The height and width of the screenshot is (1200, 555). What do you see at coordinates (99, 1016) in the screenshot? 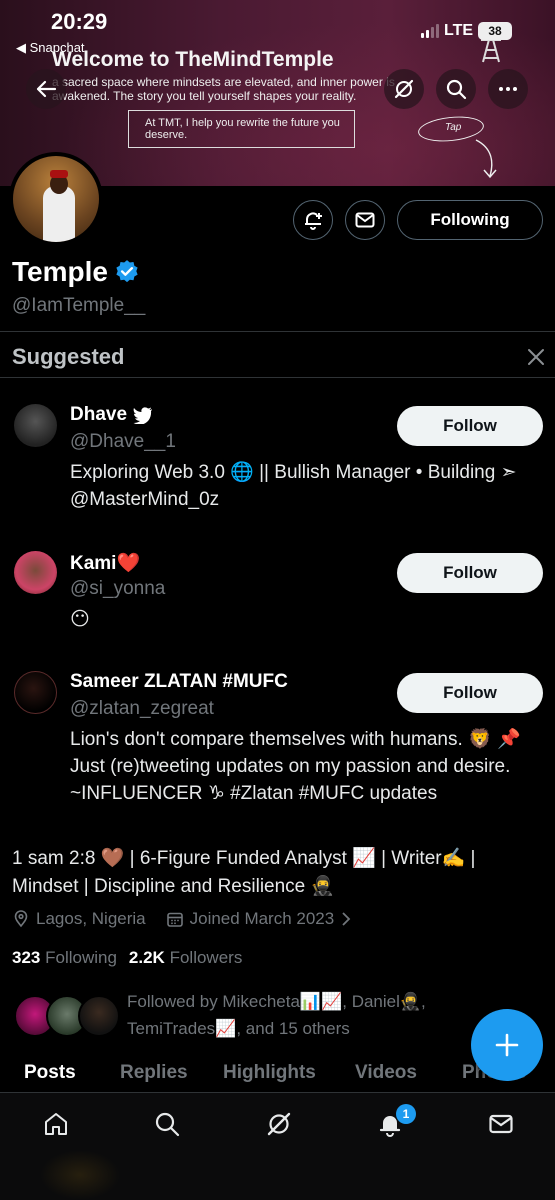
I see `avatar` at bounding box center [99, 1016].